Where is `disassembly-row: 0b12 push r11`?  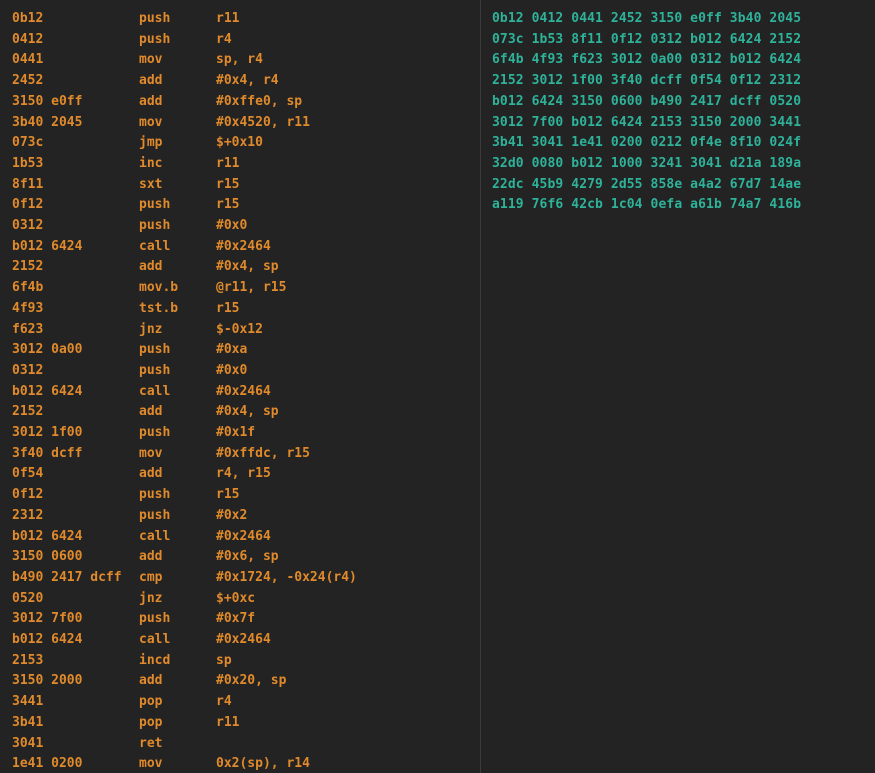
disassembly-row: 0b12 push r11 is located at coordinates (240, 19).